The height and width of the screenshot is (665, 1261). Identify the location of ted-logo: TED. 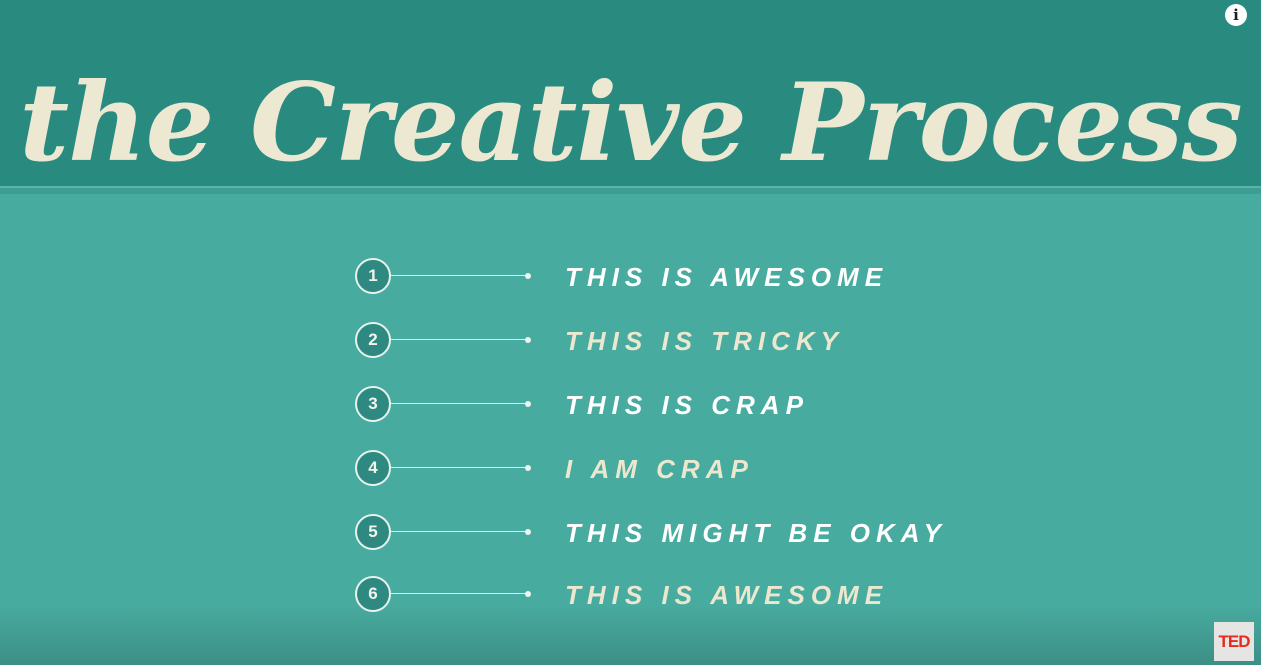
(1234, 641).